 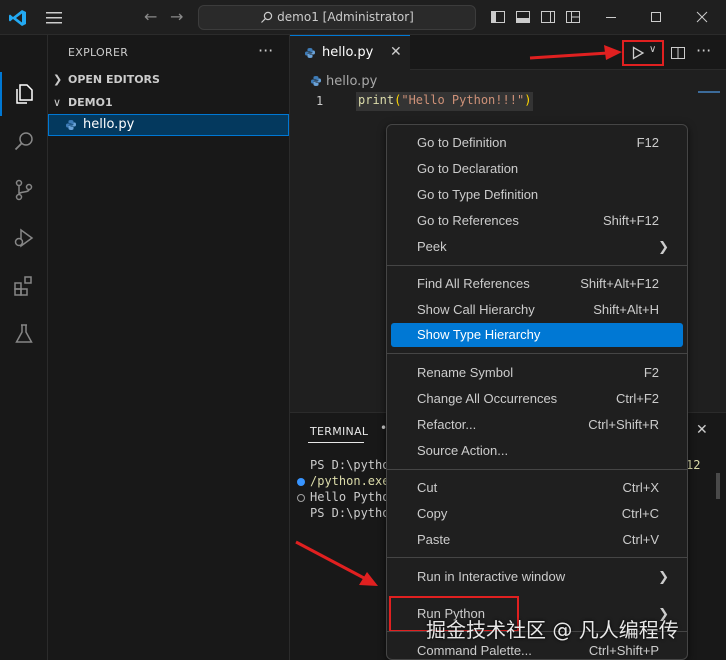 I want to click on menu-item-shortcut: Shift+F12, so click(x=630, y=220).